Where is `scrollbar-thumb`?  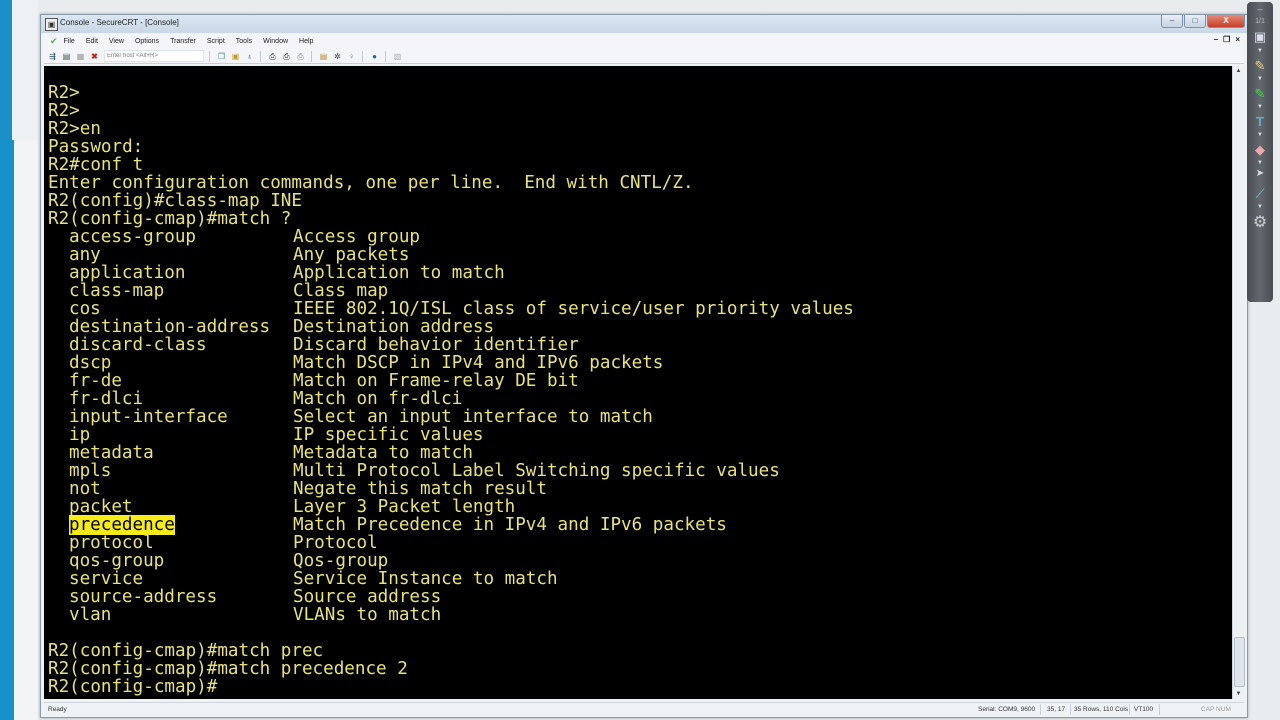 scrollbar-thumb is located at coordinates (1239, 662).